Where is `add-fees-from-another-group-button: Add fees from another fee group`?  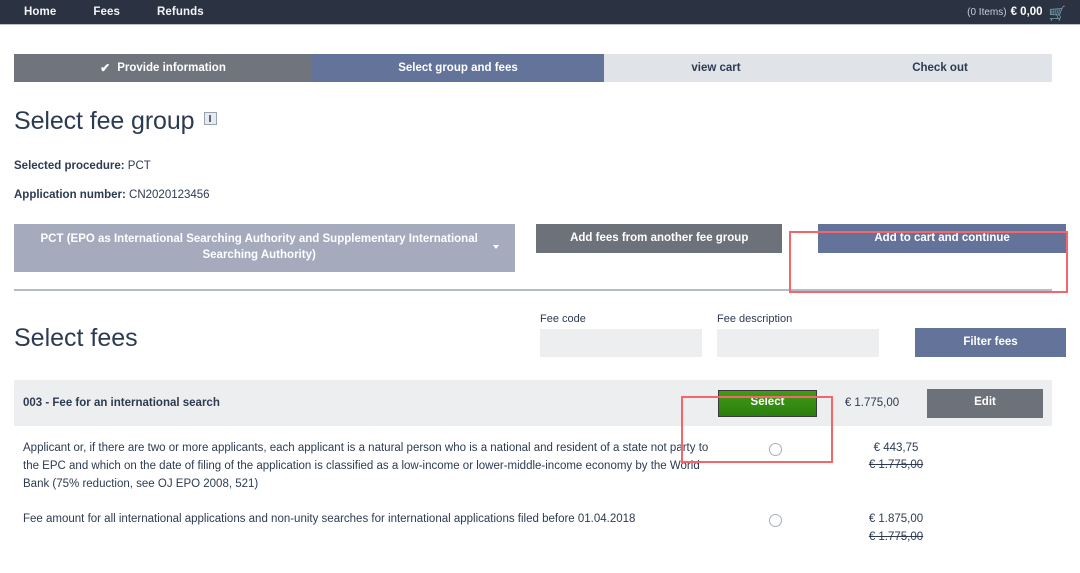
add-fees-from-another-group-button: Add fees from another fee group is located at coordinates (659, 238).